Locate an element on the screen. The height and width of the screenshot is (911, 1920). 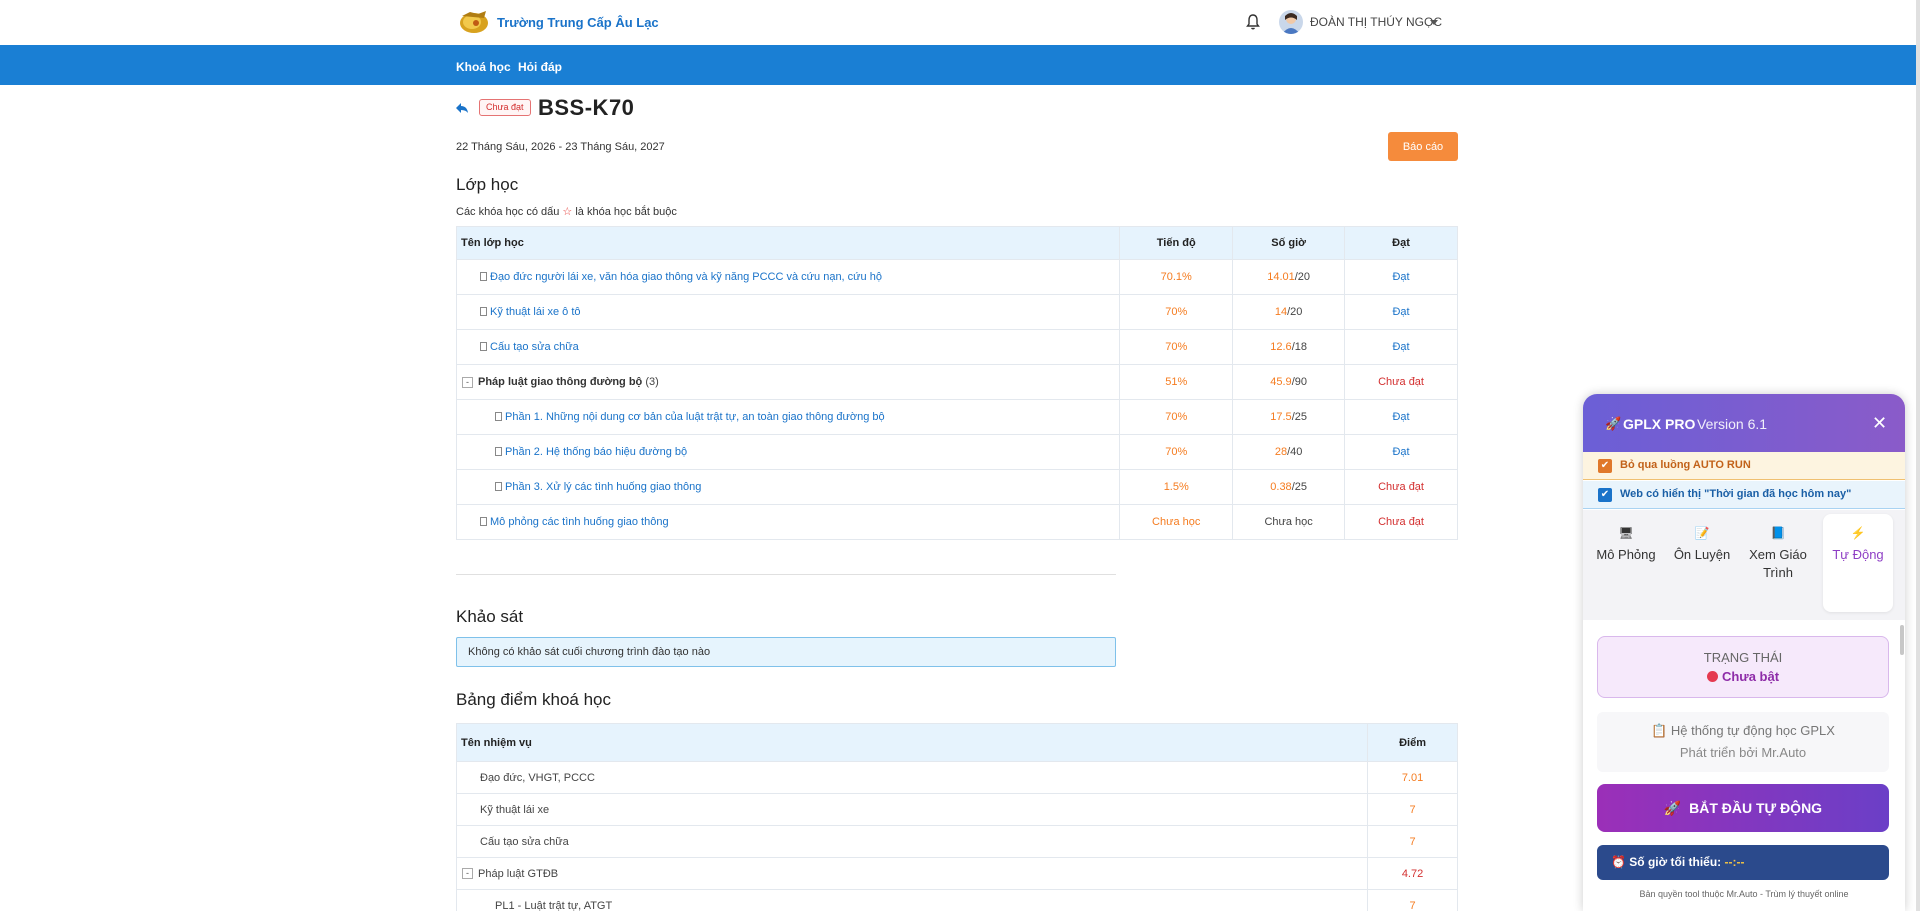
book-icon: 📘 is located at coordinates (1778, 533).